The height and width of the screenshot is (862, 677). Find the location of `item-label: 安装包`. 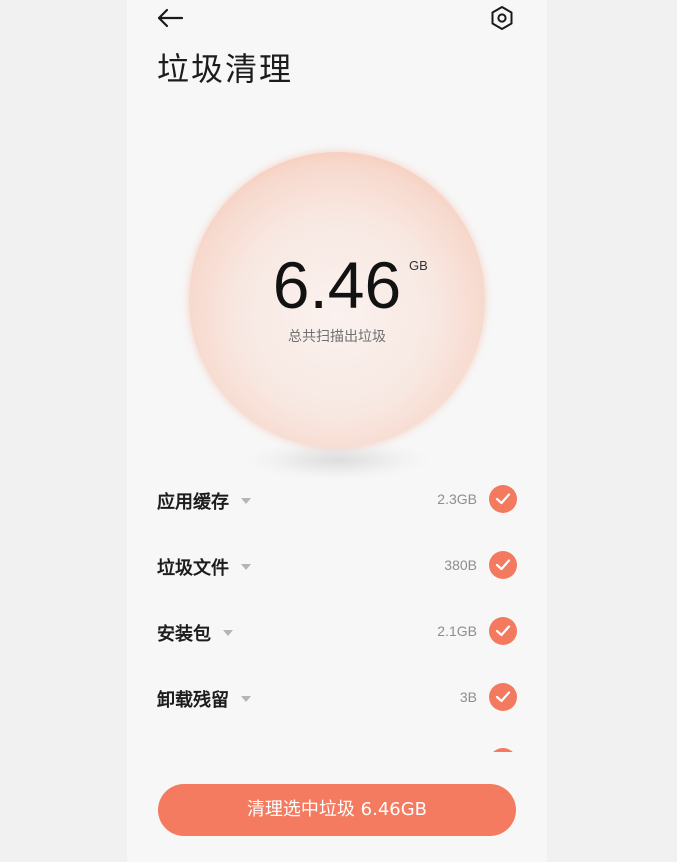

item-label: 安装包 is located at coordinates (184, 634).